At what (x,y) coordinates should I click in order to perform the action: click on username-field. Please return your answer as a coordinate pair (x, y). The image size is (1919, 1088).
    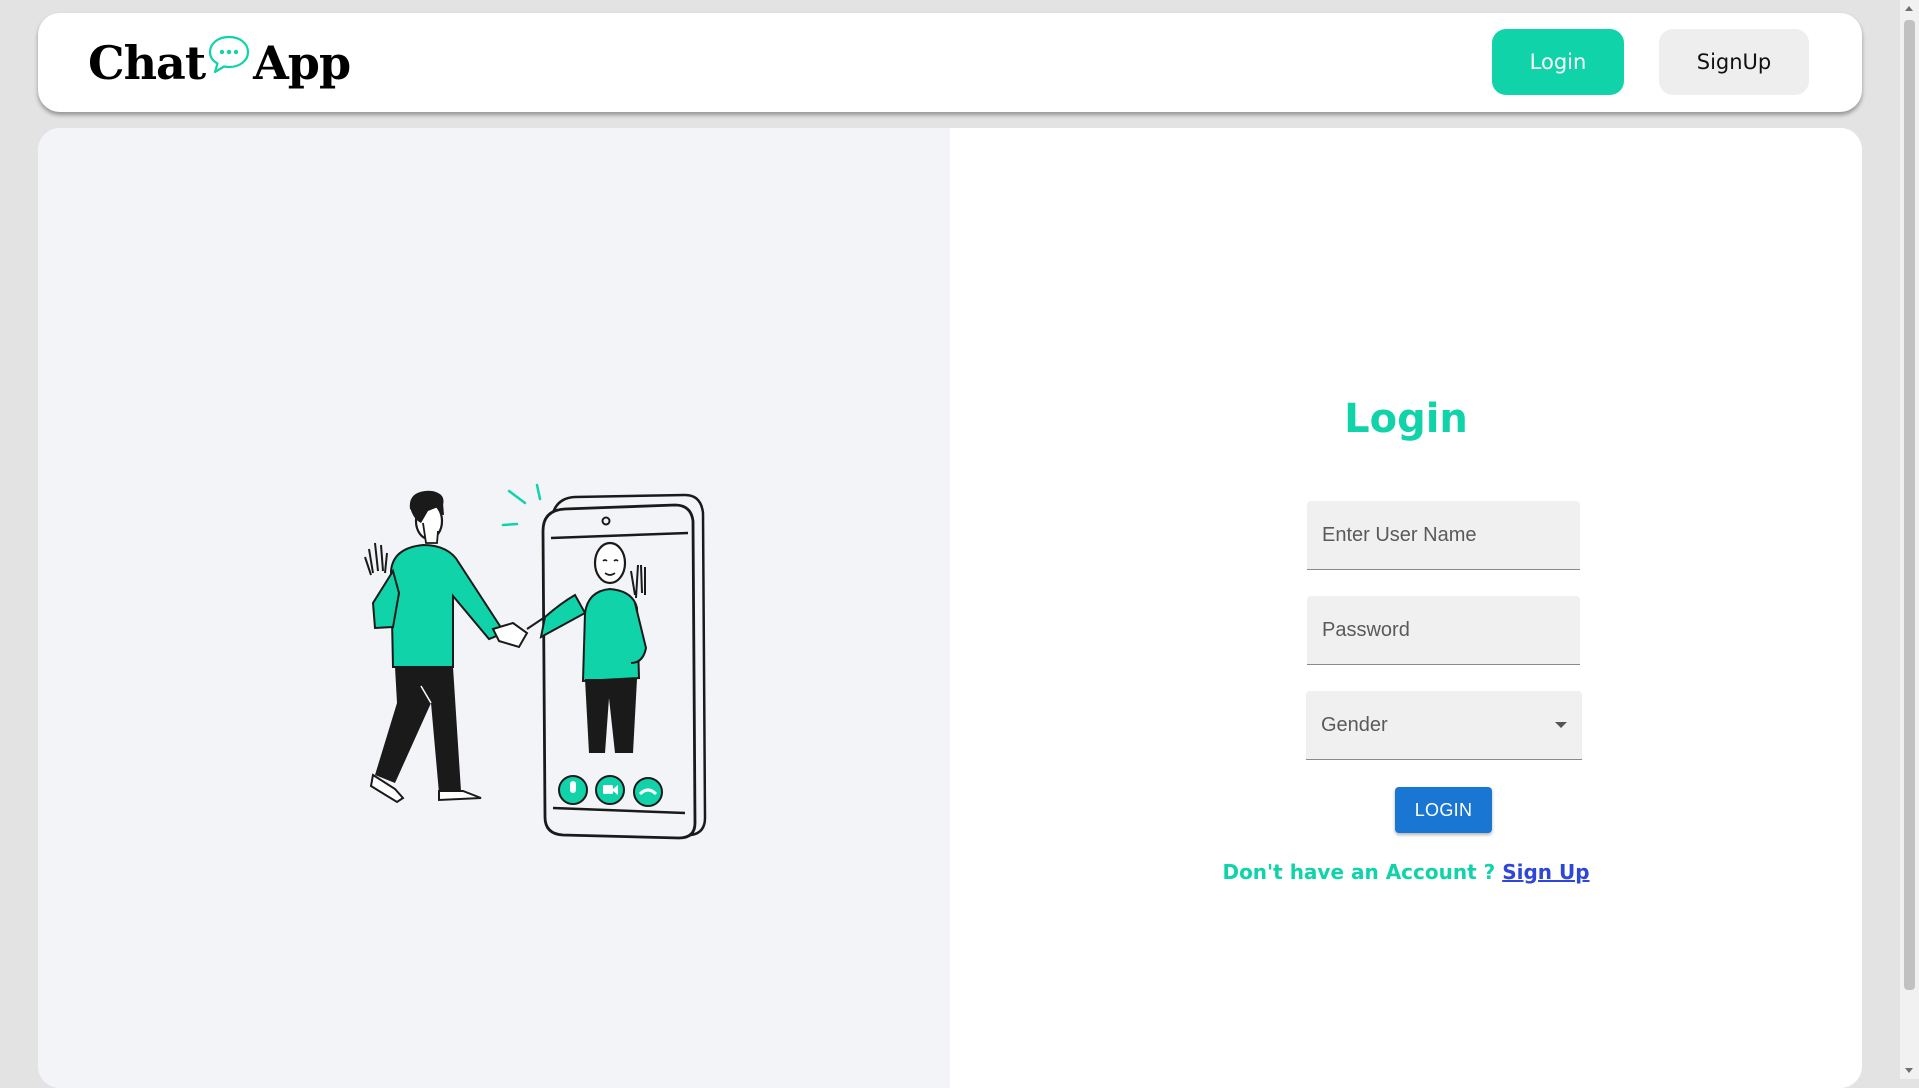
    Looking at the image, I should click on (1443, 535).